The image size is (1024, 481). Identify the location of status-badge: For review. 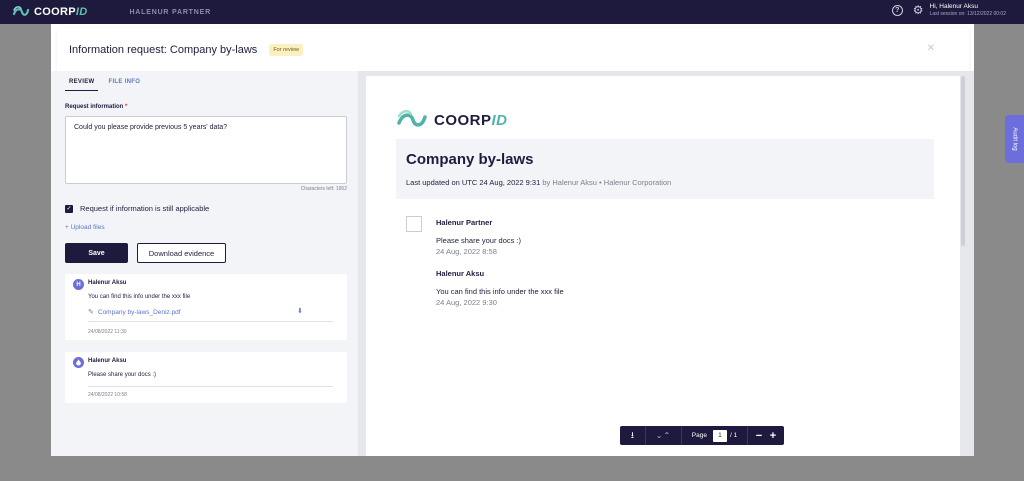
(286, 49).